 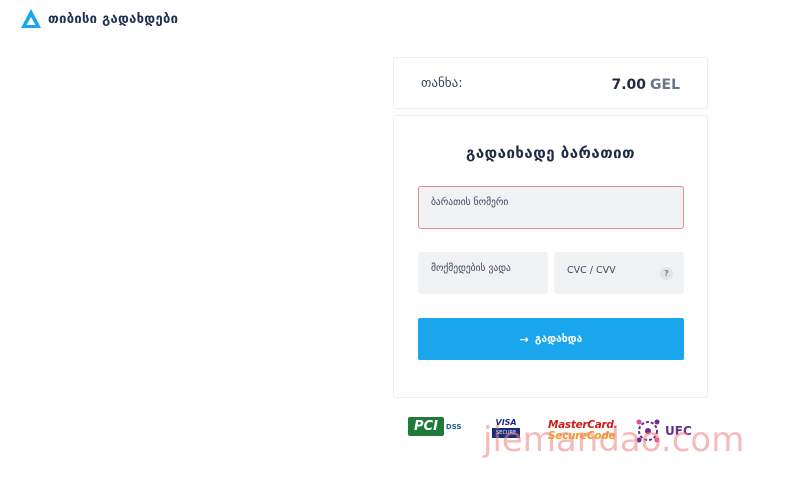 What do you see at coordinates (435, 426) in the screenshot?
I see `pci-dss-logo: PCI DSS` at bounding box center [435, 426].